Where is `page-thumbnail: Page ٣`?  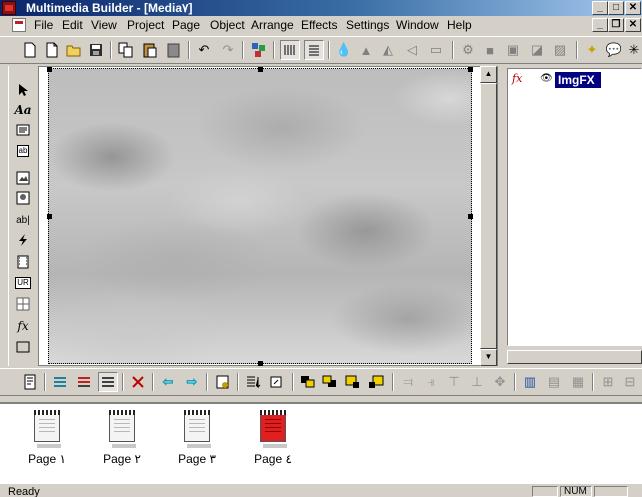
page-thumbnail: Page ٣ is located at coordinates (197, 441).